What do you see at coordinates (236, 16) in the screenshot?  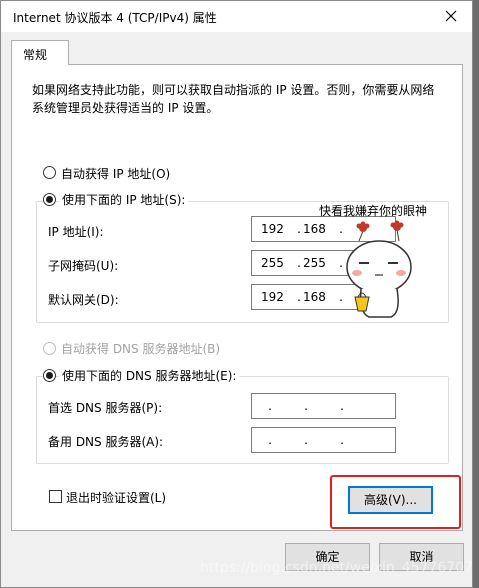 I see `title-bar: Internet 协议版本 4 (TCP/IPv4) 属性` at bounding box center [236, 16].